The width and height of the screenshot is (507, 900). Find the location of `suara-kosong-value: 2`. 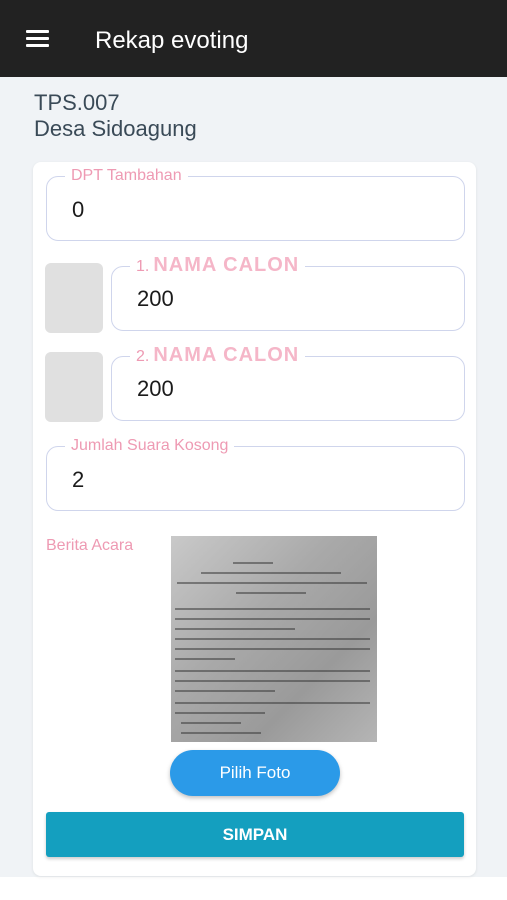

suara-kosong-value: 2 is located at coordinates (78, 480).